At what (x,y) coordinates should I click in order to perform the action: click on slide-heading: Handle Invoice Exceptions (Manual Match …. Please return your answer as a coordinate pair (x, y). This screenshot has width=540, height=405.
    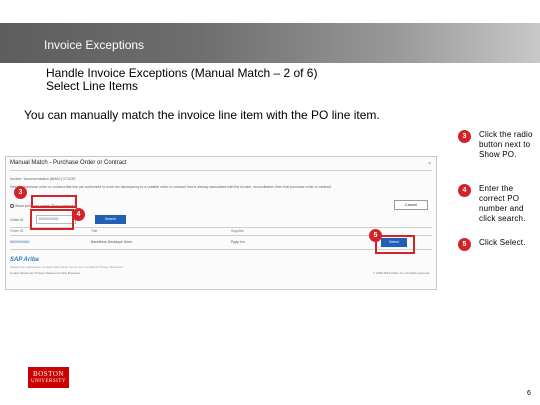
    Looking at the image, I should click on (181, 80).